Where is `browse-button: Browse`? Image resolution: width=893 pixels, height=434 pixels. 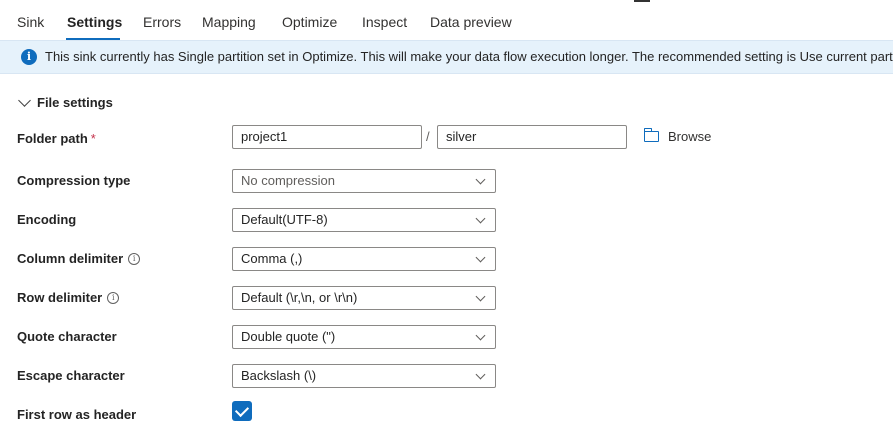
browse-button: Browse is located at coordinates (677, 136).